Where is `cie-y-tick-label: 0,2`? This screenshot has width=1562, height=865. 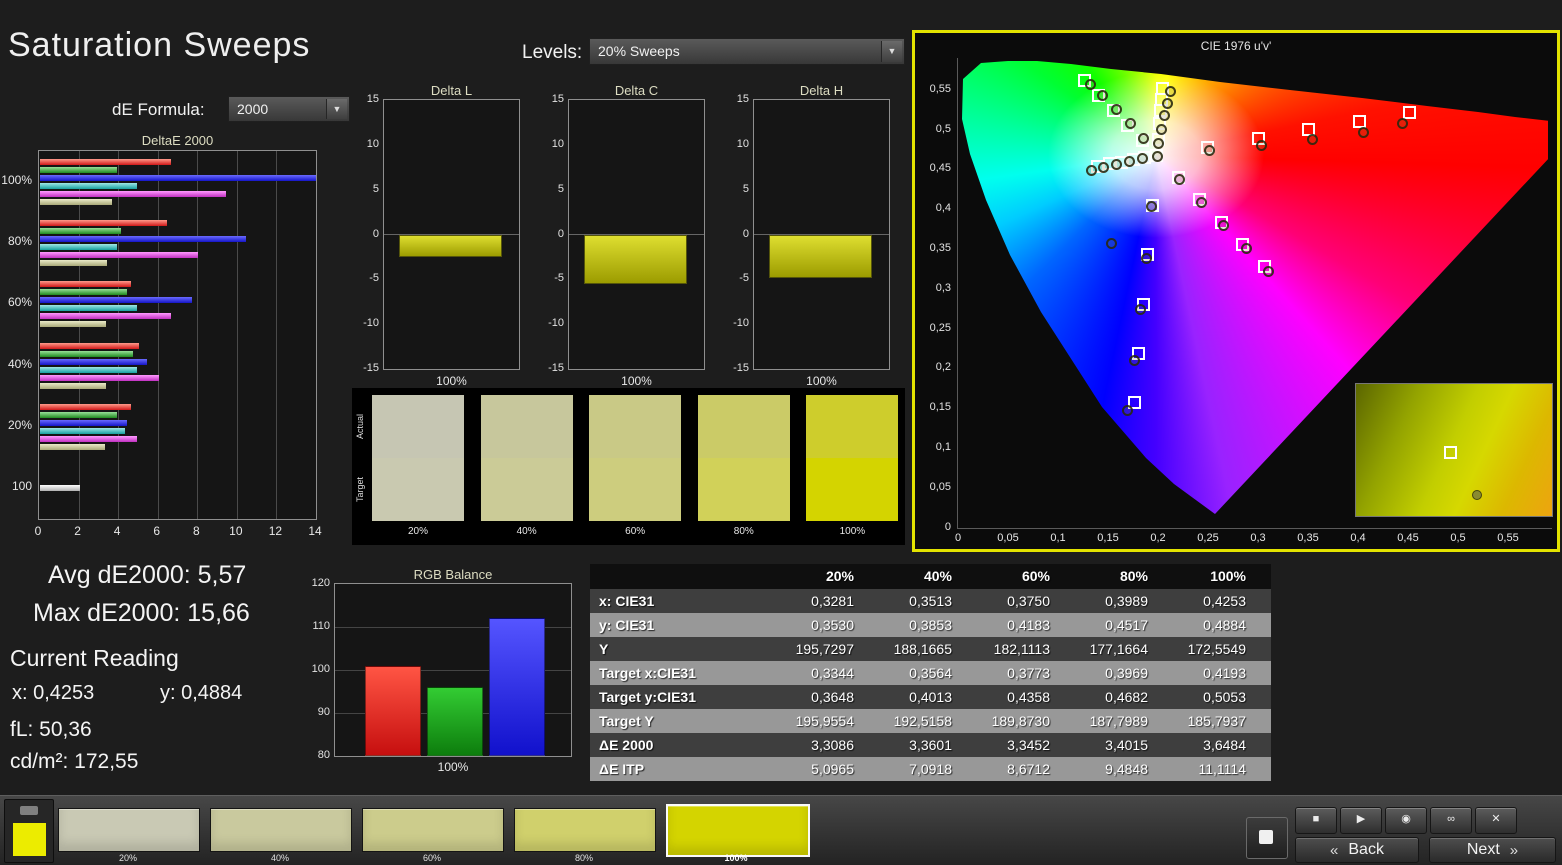 cie-y-tick-label: 0,2 is located at coordinates (943, 367).